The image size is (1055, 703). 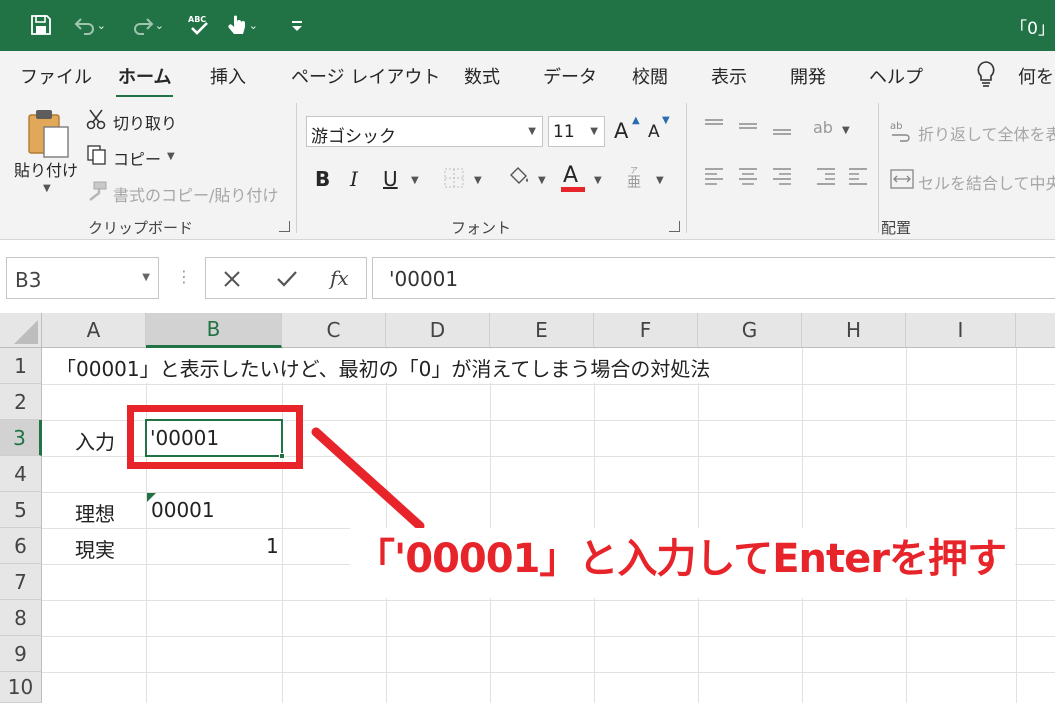 What do you see at coordinates (95, 512) in the screenshot?
I see `cell-a5: 理想` at bounding box center [95, 512].